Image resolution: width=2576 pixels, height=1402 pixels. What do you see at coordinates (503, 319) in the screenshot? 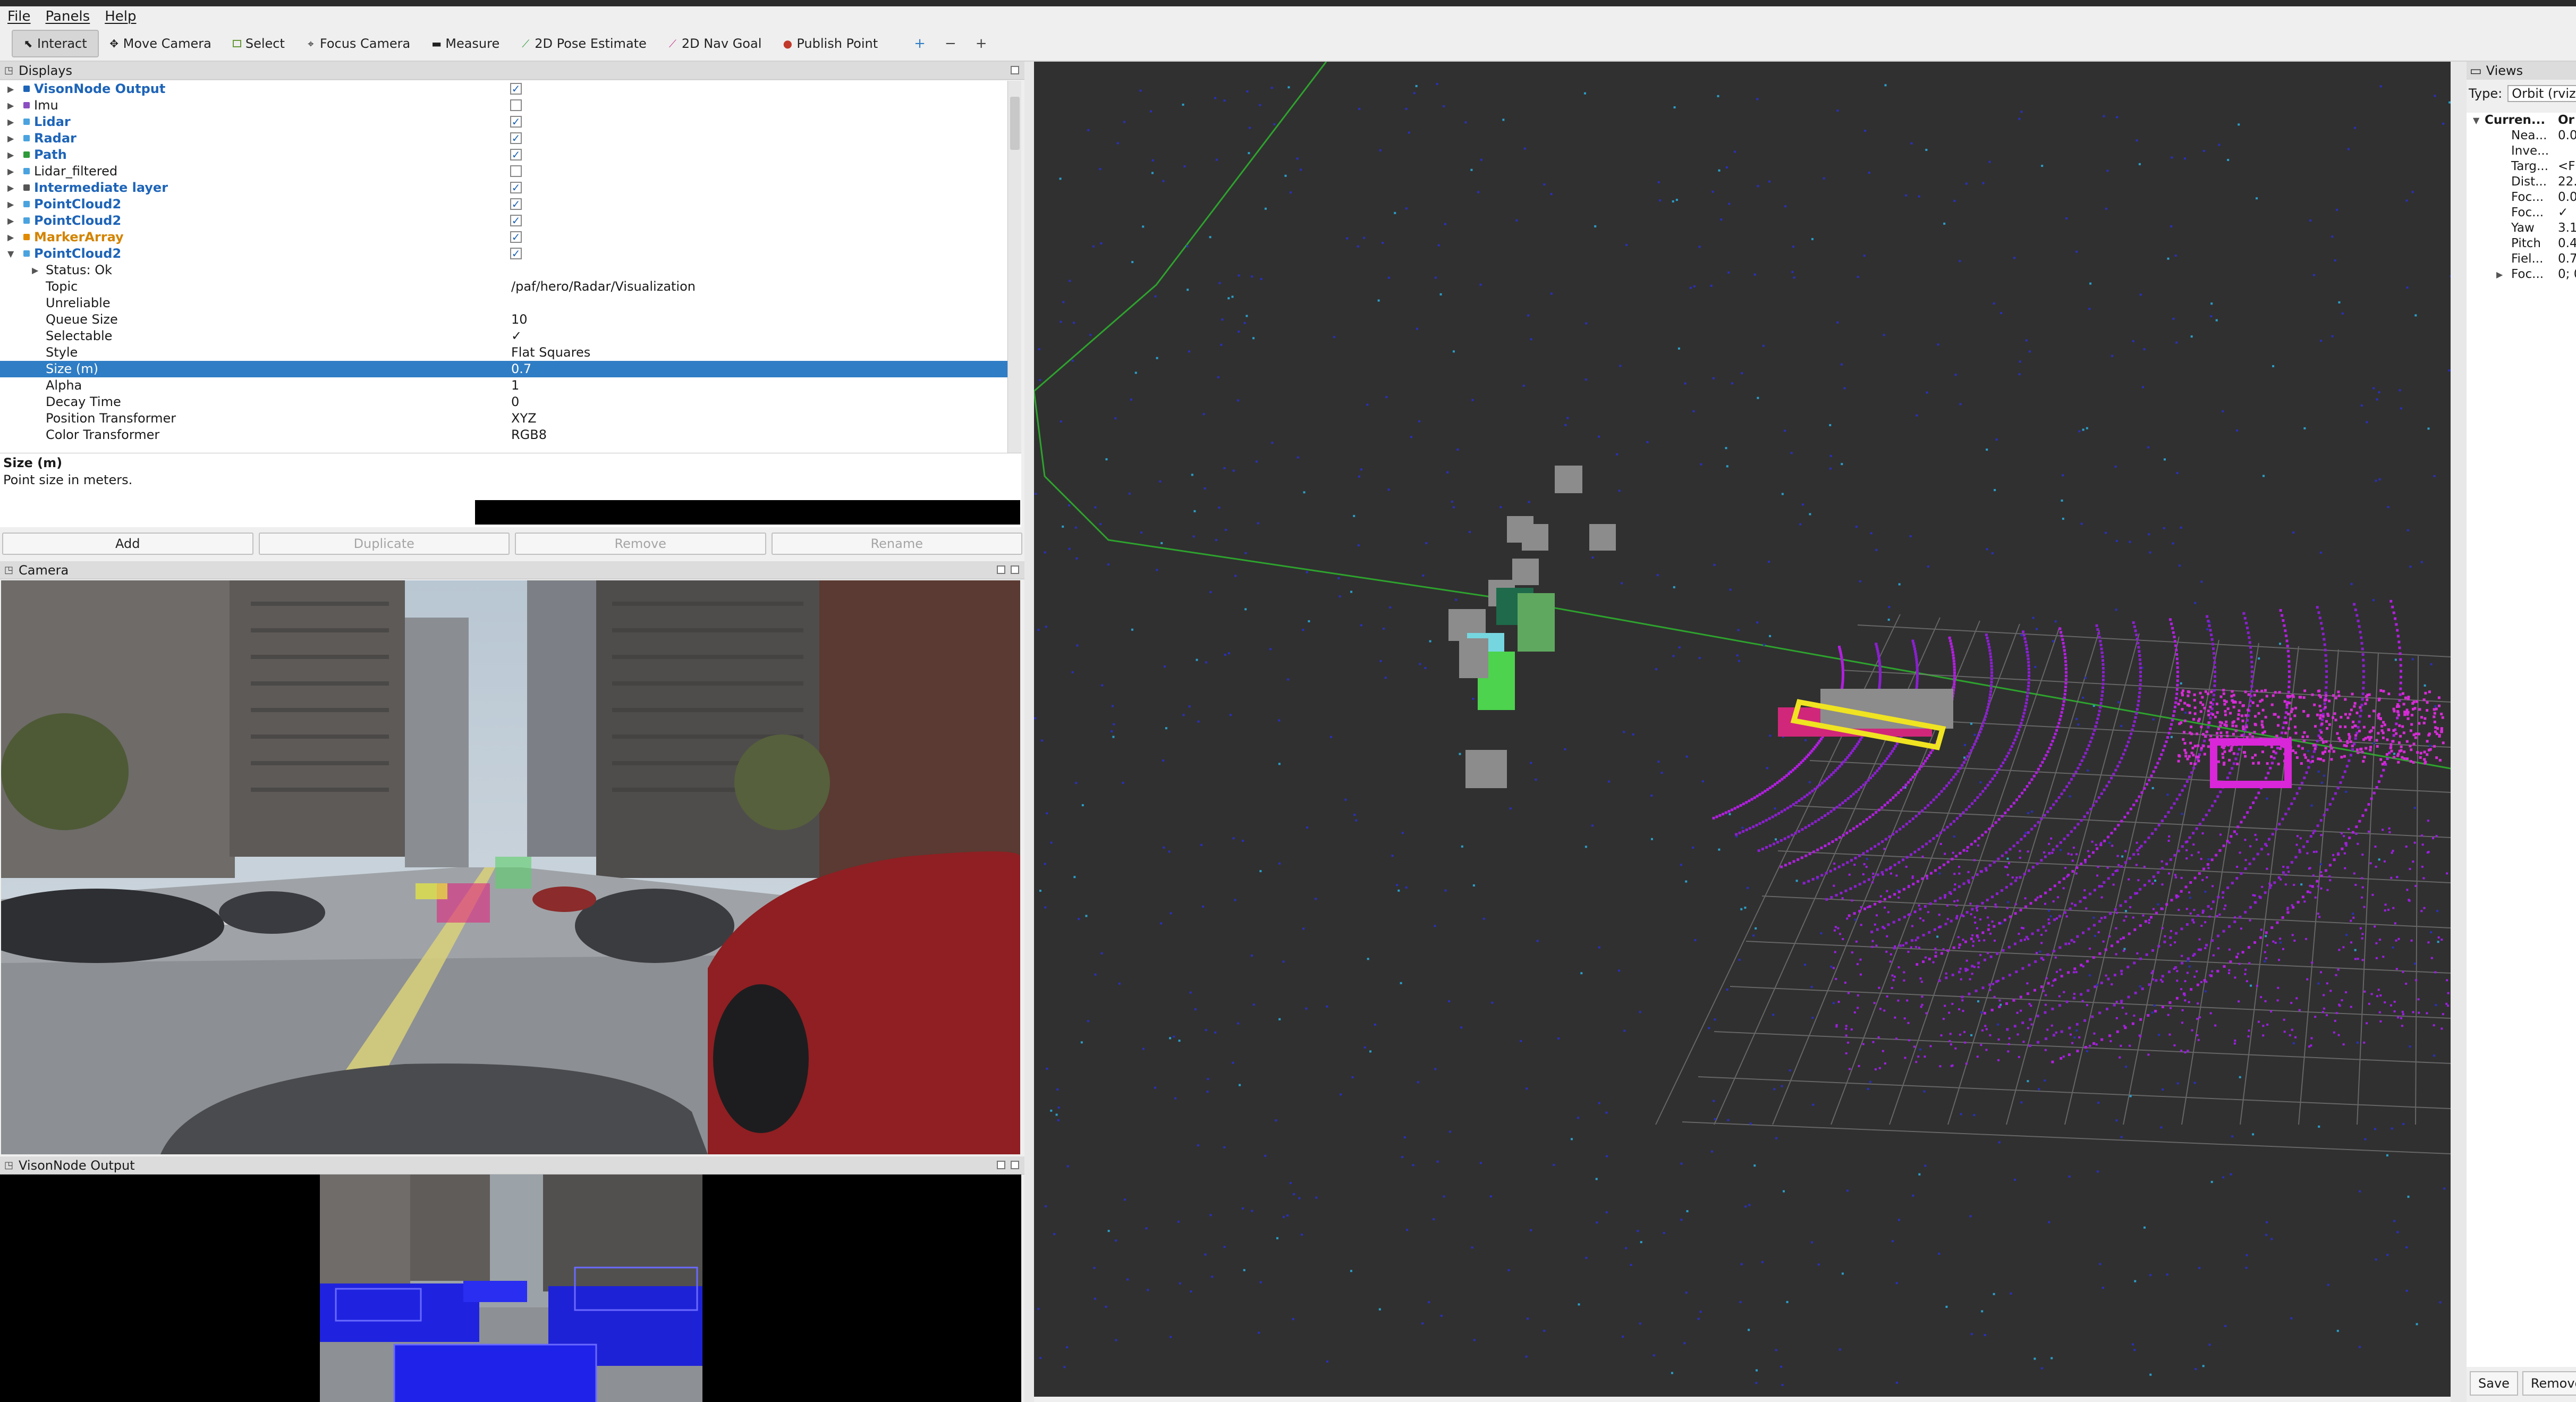
I see `property-row: Queue Size 10` at bounding box center [503, 319].